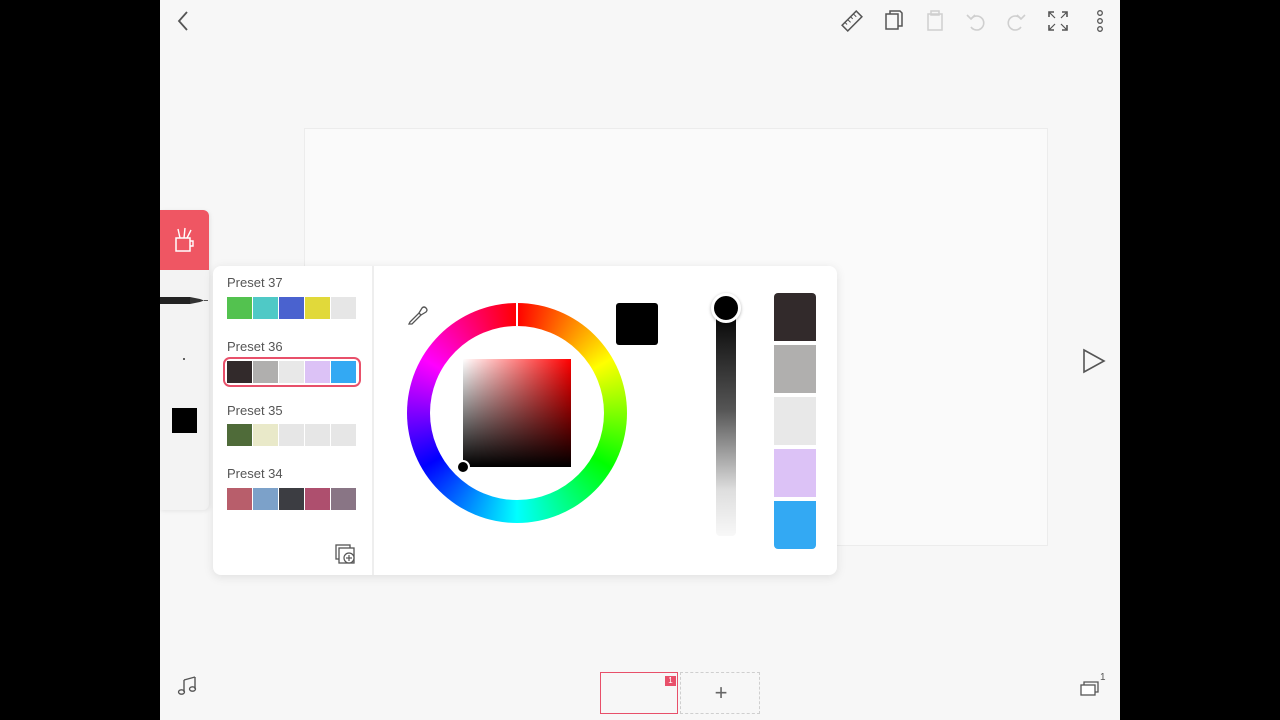 The width and height of the screenshot is (1280, 720). I want to click on layers-button: 1, so click(1093, 686).